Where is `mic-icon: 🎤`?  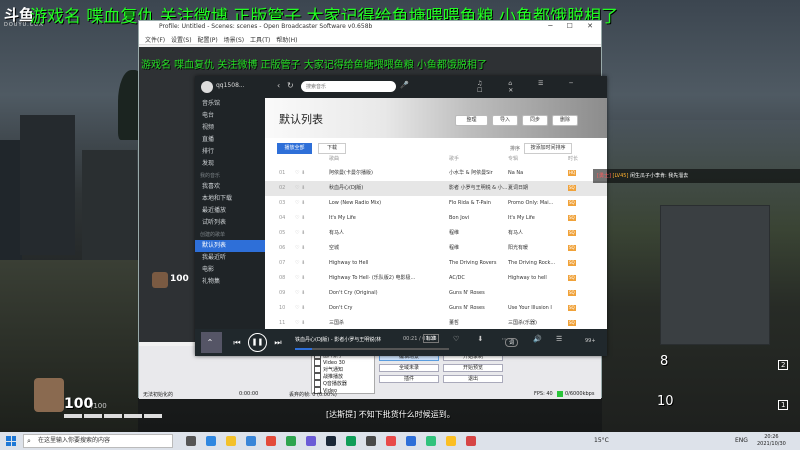 mic-icon: 🎤 is located at coordinates (404, 85).